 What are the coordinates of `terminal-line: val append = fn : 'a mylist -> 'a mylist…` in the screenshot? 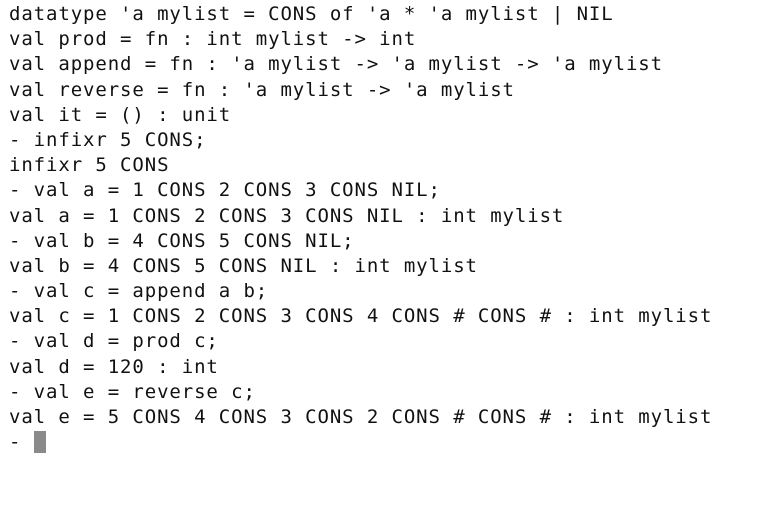 It's located at (336, 64).